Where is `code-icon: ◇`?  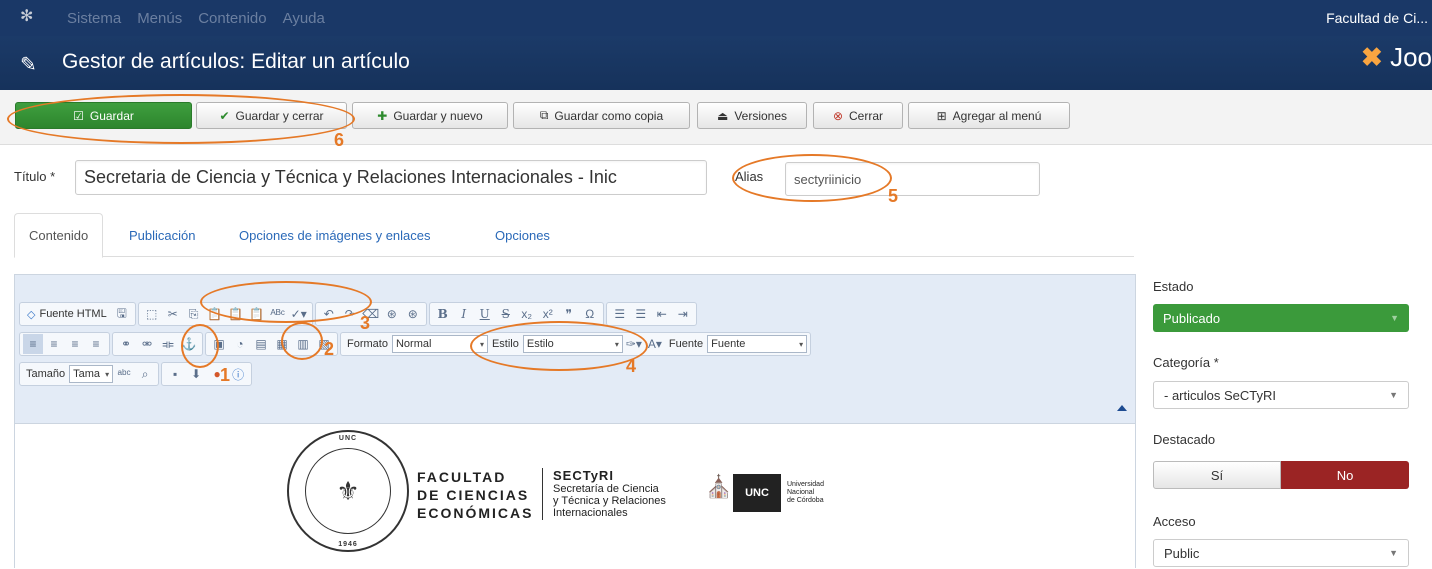
code-icon: ◇ is located at coordinates (31, 314).